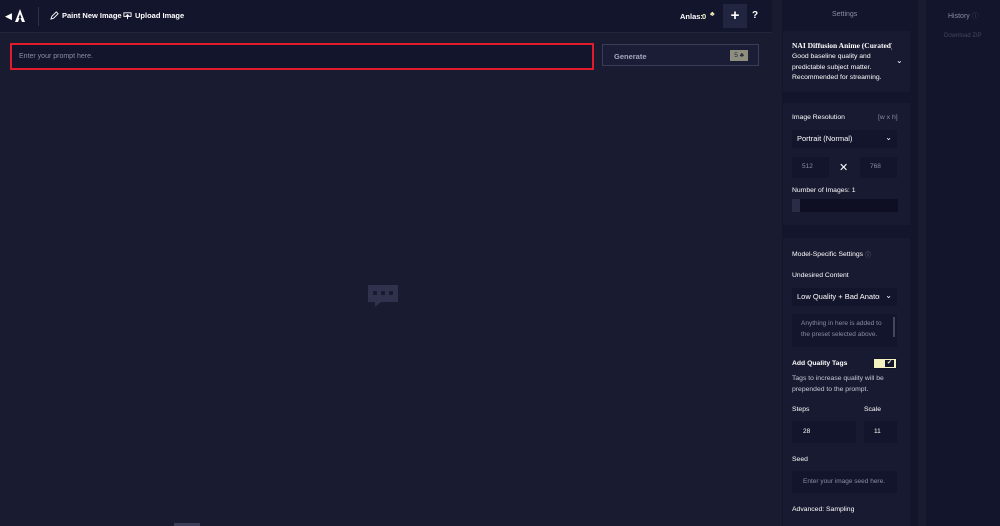 The width and height of the screenshot is (1000, 526). Describe the element at coordinates (853, 190) in the screenshot. I see `number-of-images-value: 1` at that location.